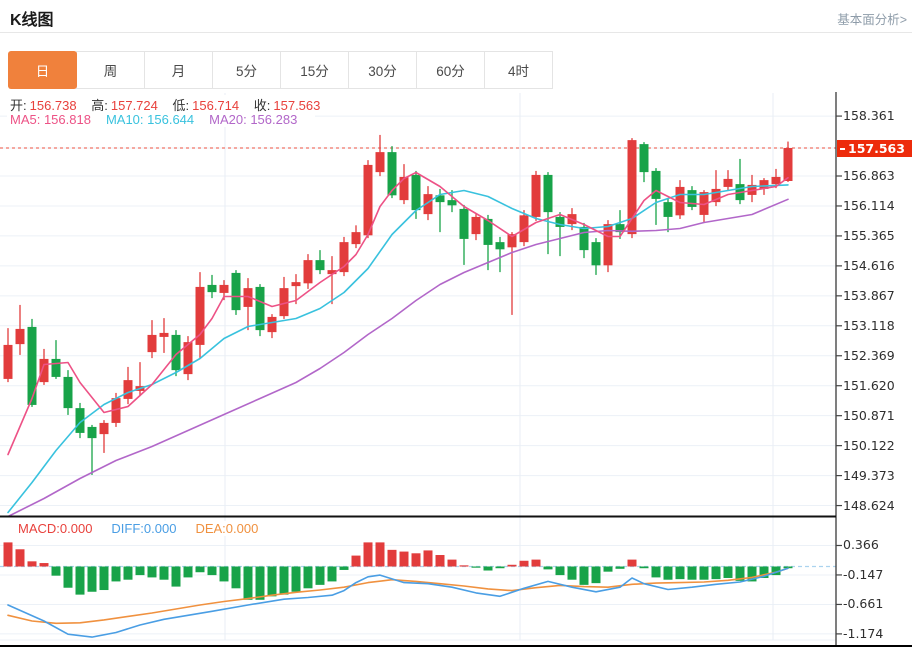 The width and height of the screenshot is (912, 648). What do you see at coordinates (178, 70) in the screenshot?
I see `tab-month: 月` at bounding box center [178, 70].